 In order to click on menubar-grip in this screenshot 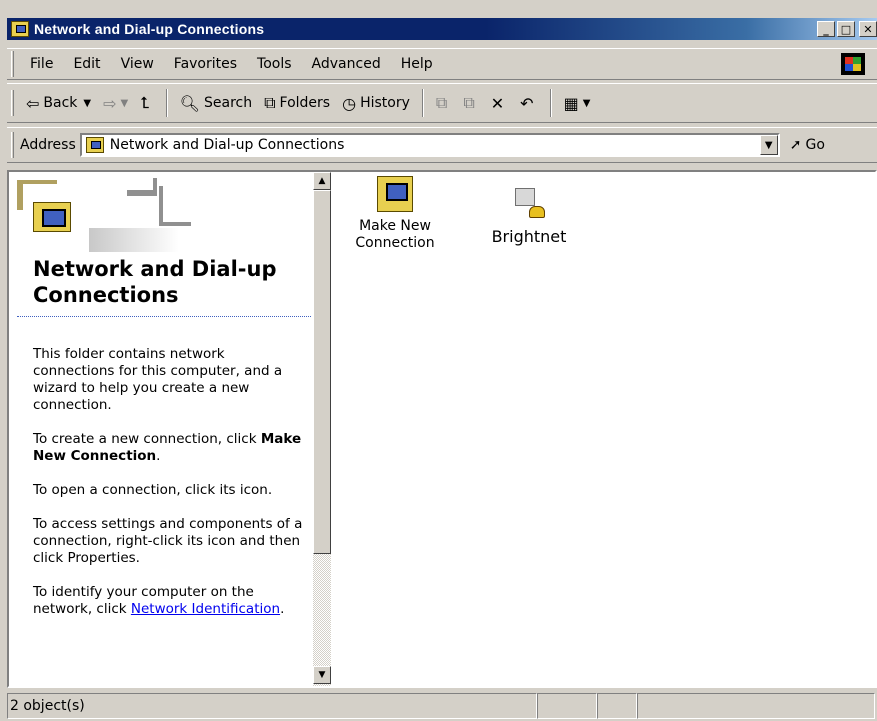, I will do `click(12, 64)`.